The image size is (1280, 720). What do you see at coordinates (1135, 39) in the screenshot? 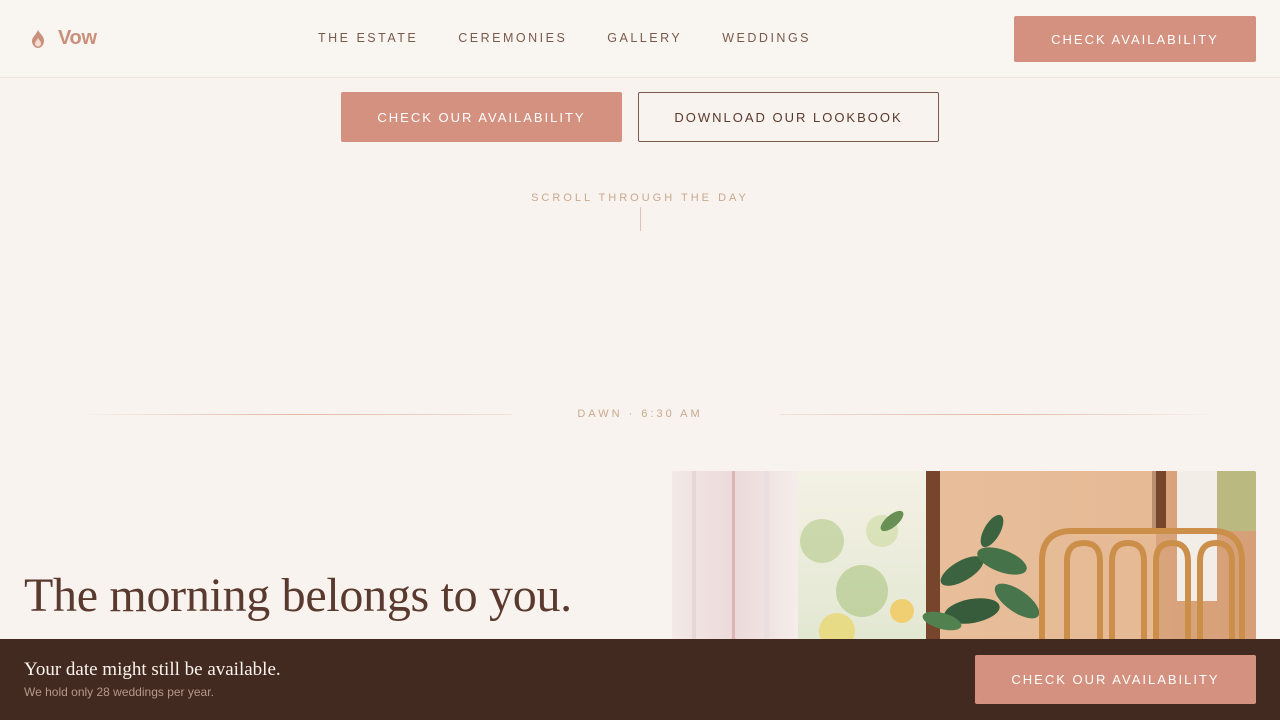
I see `check-availability-button: CHECK AVAILABILITY` at bounding box center [1135, 39].